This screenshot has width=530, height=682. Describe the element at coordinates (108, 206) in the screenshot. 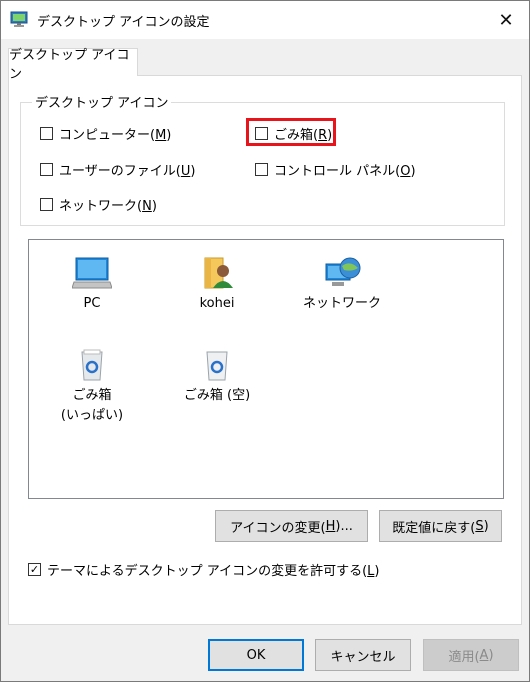

I see `checkbox-label: ネットワーク(N)` at that location.